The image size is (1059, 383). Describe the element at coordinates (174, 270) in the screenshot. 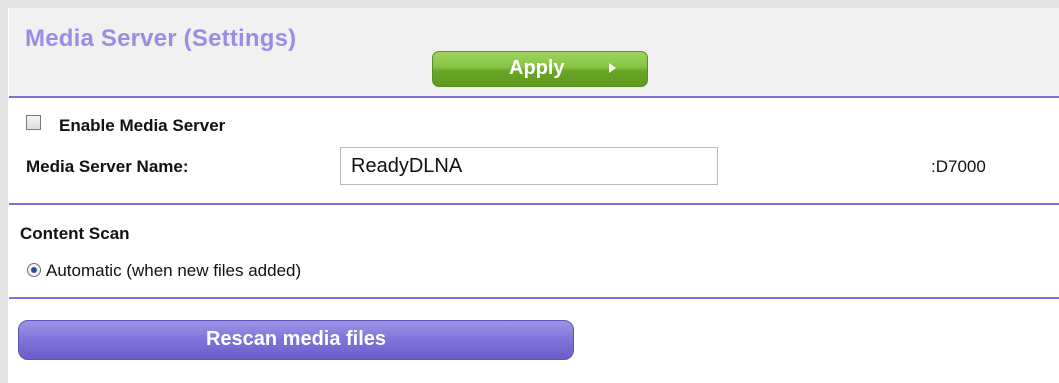

I see `automatic-scan-label: Automatic (when new files added)` at that location.